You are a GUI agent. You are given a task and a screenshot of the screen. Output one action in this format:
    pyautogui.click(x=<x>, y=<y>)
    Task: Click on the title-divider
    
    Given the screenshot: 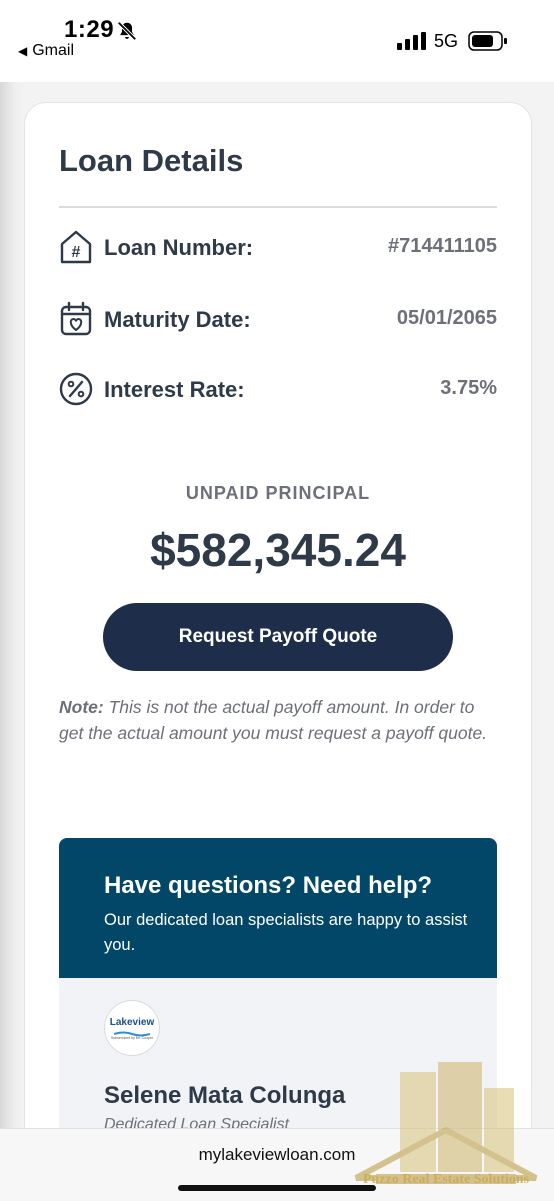 What is the action you would take?
    pyautogui.click(x=278, y=207)
    